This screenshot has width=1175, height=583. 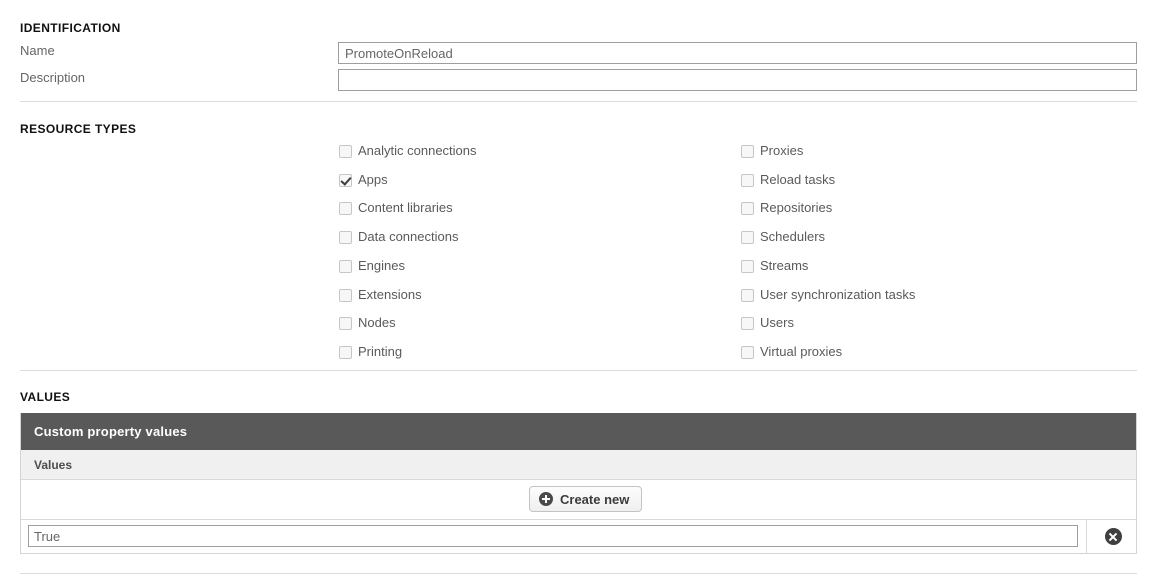 I want to click on name-label: Name, so click(x=37, y=50).